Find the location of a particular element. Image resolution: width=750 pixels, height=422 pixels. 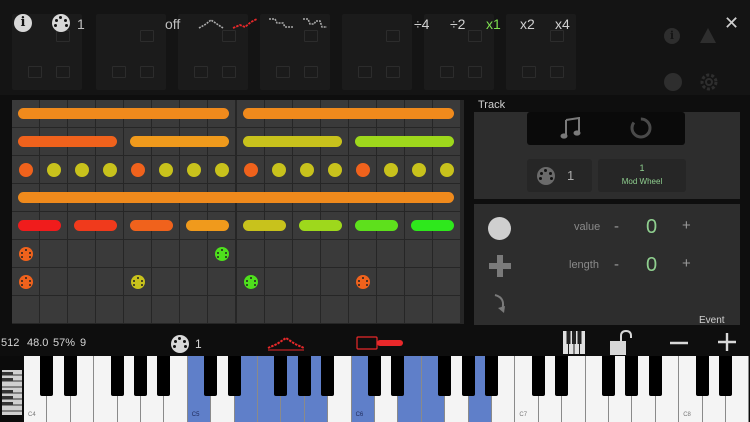

cc-select-button: 1 Mod Wheel is located at coordinates (642, 175).